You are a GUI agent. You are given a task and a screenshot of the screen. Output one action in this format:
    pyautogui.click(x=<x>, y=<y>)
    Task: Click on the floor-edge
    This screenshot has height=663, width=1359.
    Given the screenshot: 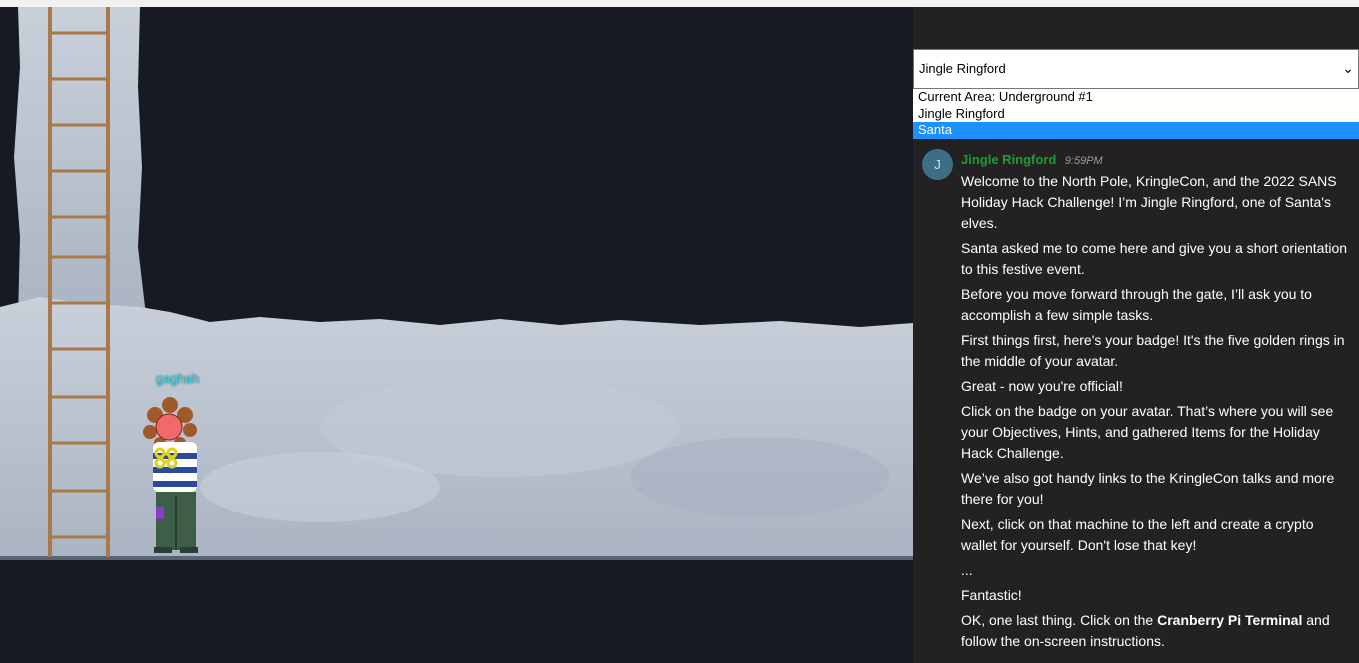 What is the action you would take?
    pyautogui.click(x=456, y=558)
    